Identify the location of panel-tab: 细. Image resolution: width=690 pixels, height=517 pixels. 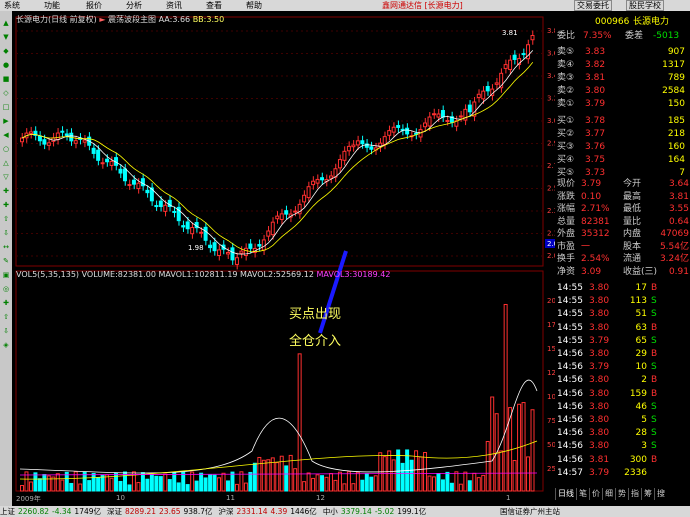
(608, 494).